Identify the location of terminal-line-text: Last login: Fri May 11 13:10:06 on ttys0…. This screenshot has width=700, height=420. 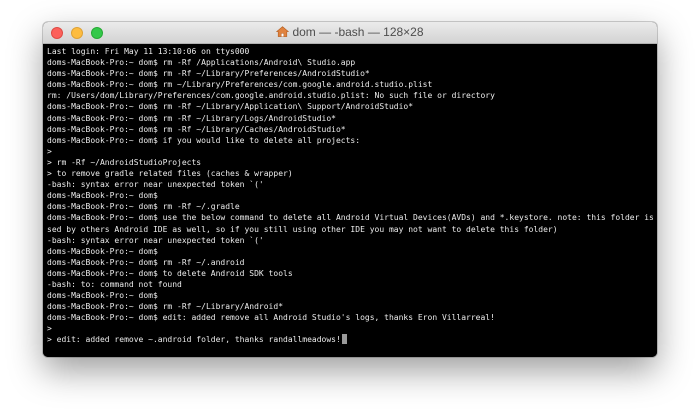
(148, 51).